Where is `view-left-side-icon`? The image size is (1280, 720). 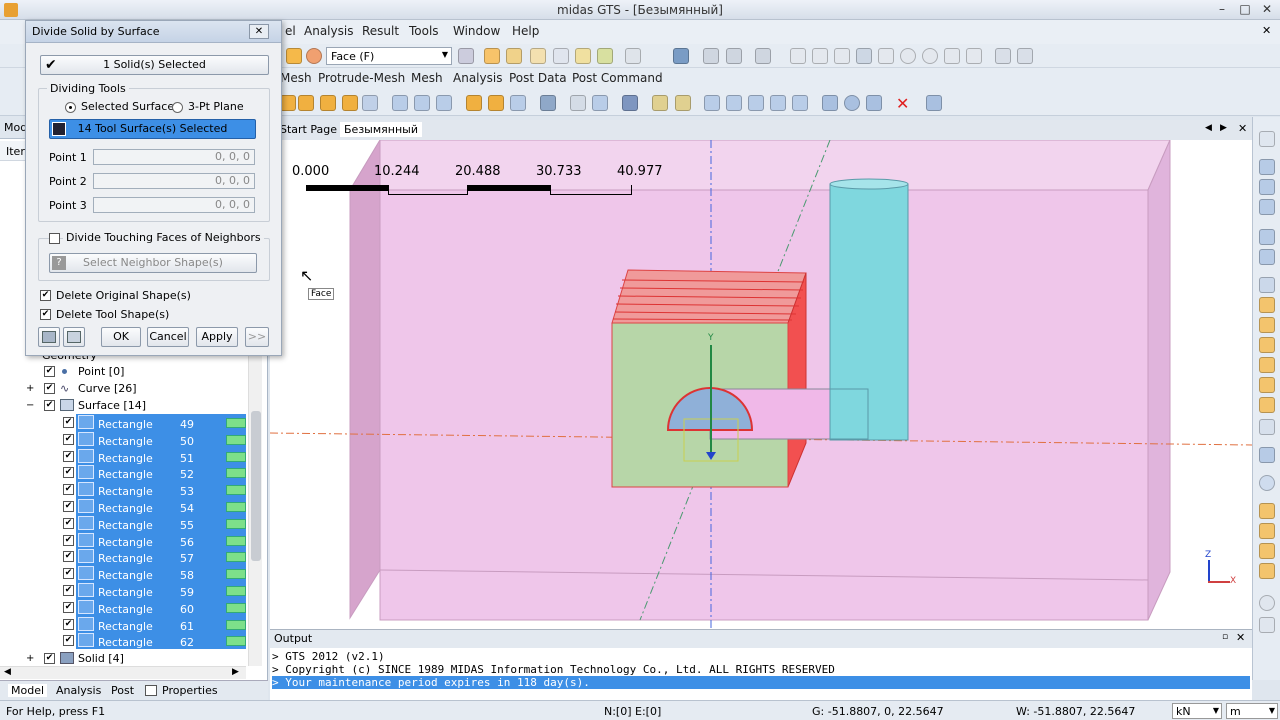
view-left-side-icon is located at coordinates (1267, 385).